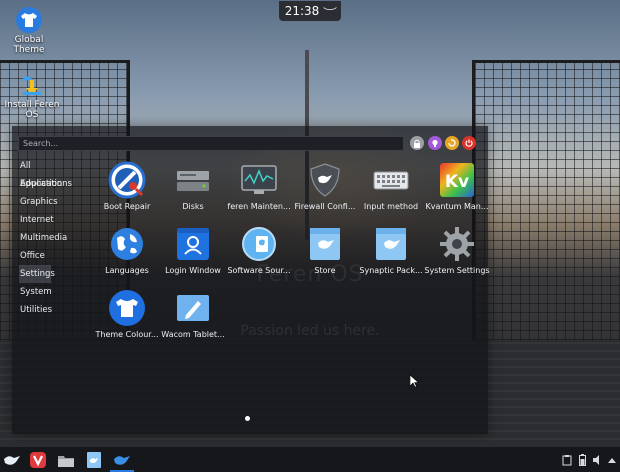 This screenshot has height=472, width=620. Describe the element at coordinates (597, 460) in the screenshot. I see `volume-icon` at that location.